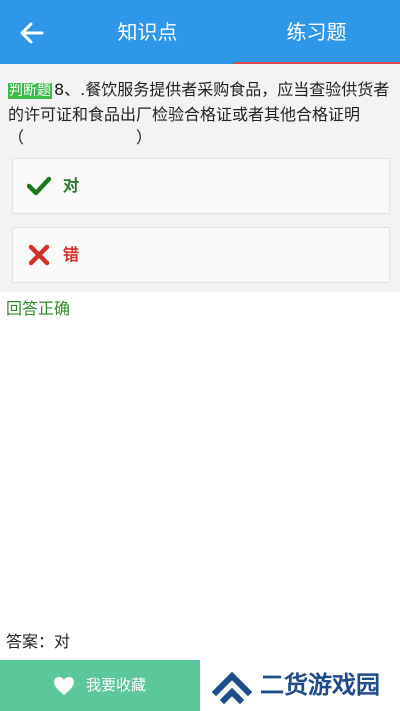 This screenshot has height=711, width=400. Describe the element at coordinates (39, 255) in the screenshot. I see `cross-icon` at that location.